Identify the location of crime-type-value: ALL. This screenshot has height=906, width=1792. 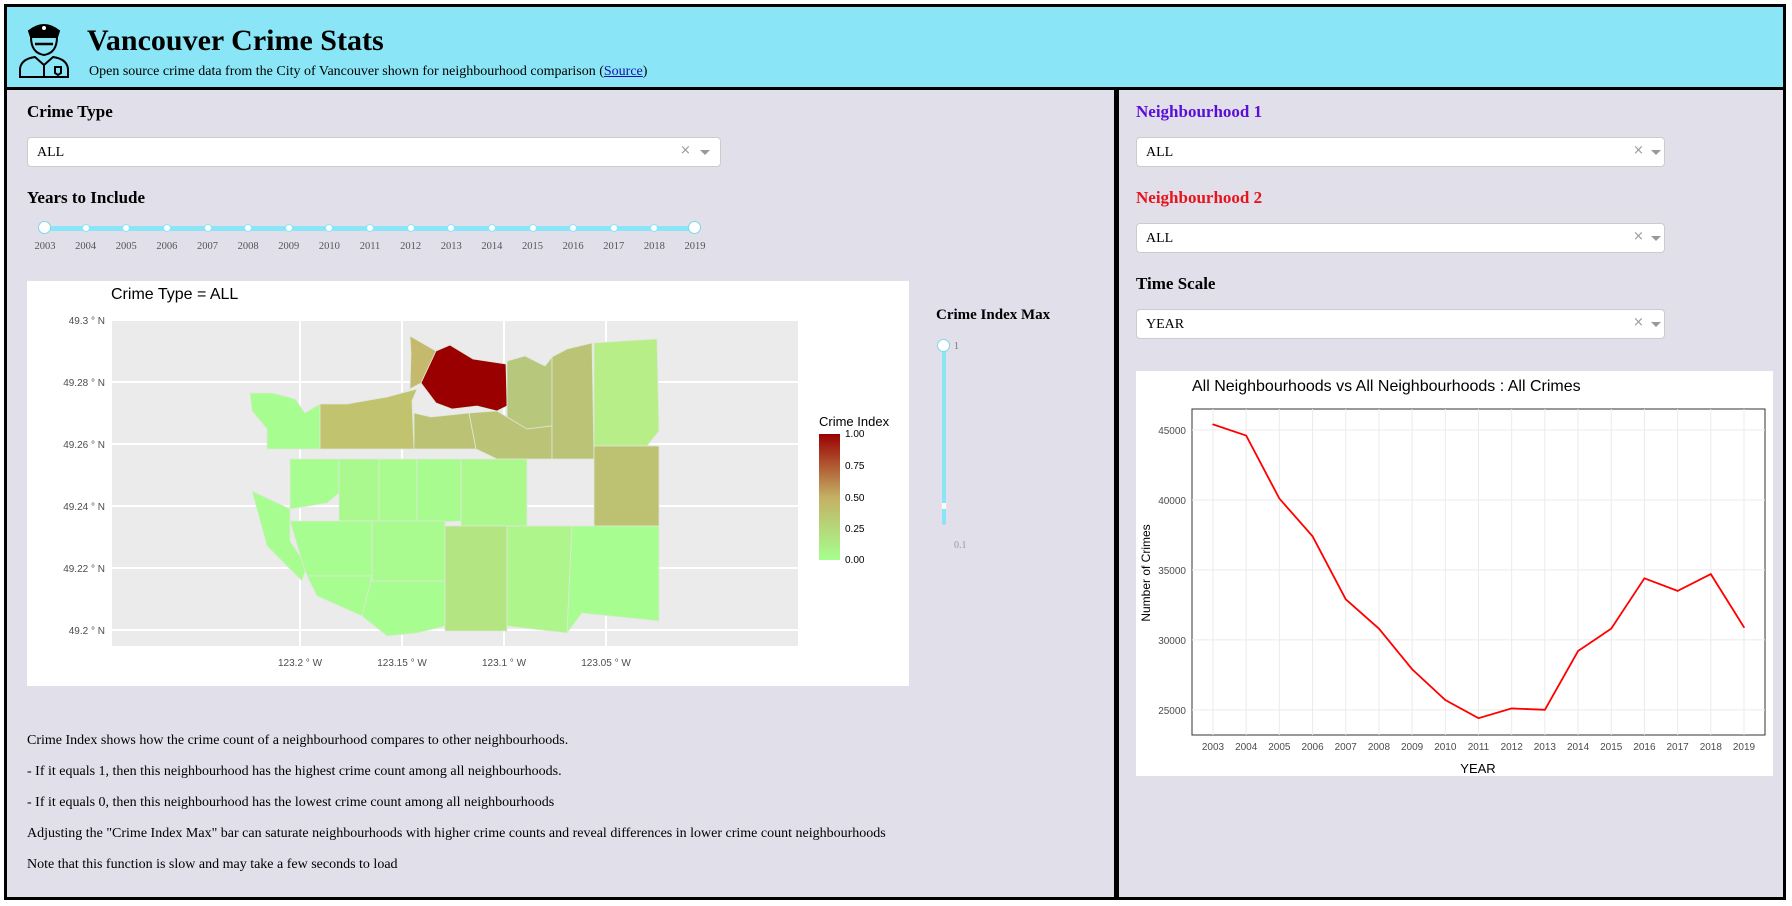
(51, 152).